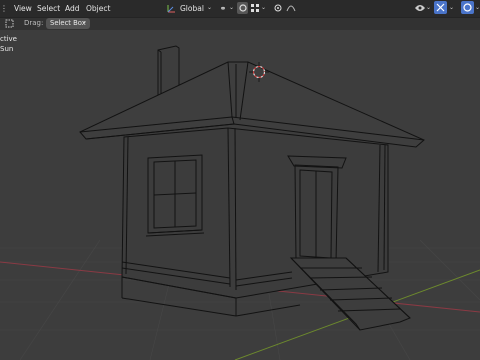  I want to click on orientation-label: Global, so click(192, 8).